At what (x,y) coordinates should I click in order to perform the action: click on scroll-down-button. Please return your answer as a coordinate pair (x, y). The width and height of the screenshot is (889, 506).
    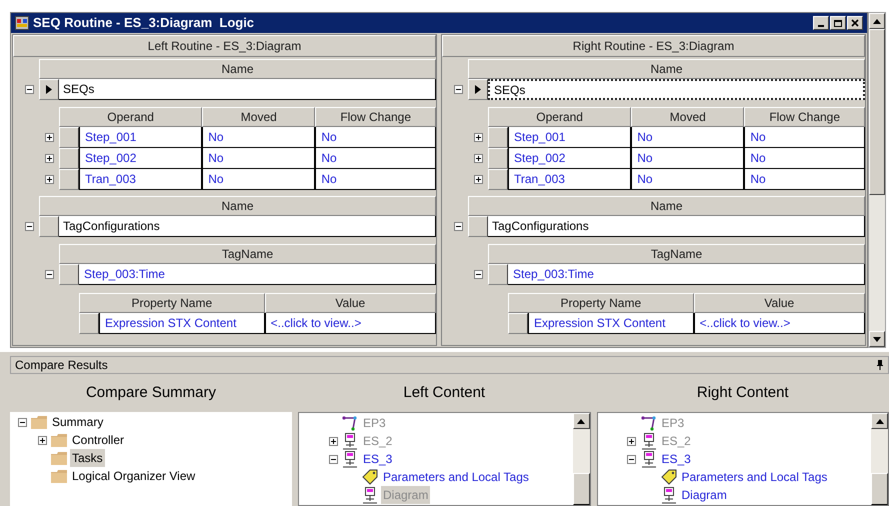
    Looking at the image, I should click on (877, 339).